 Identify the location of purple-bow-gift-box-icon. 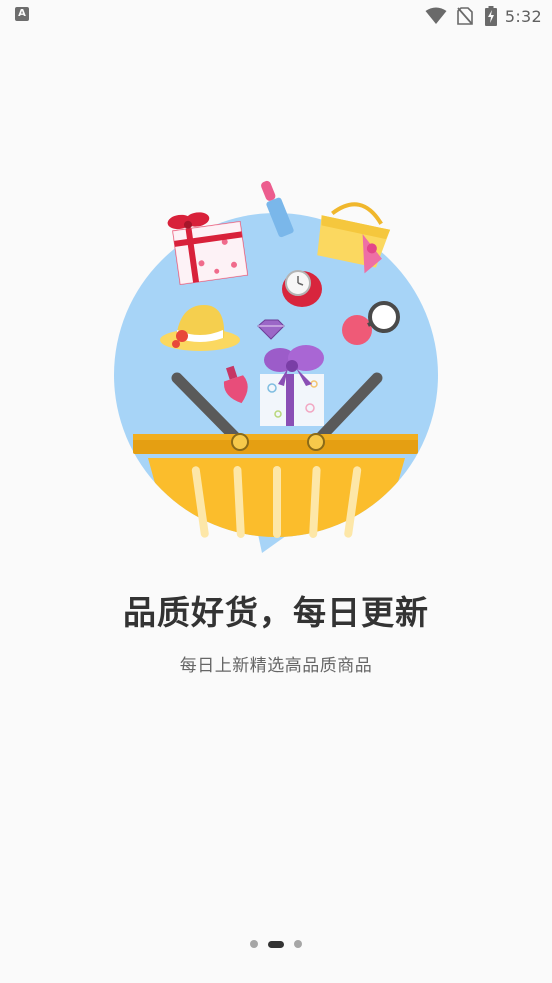
(292, 385).